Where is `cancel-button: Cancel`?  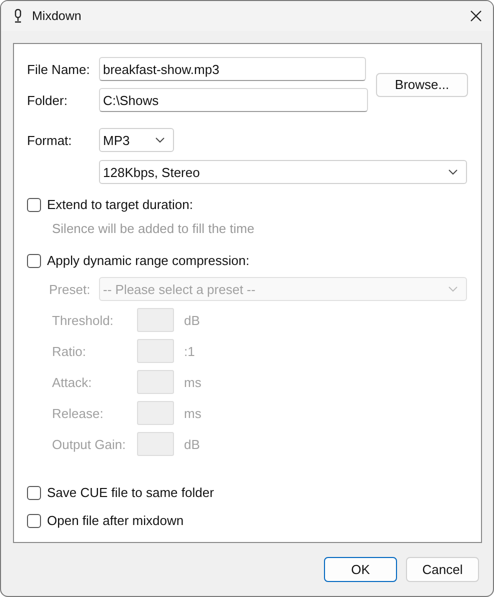
cancel-button: Cancel is located at coordinates (442, 569).